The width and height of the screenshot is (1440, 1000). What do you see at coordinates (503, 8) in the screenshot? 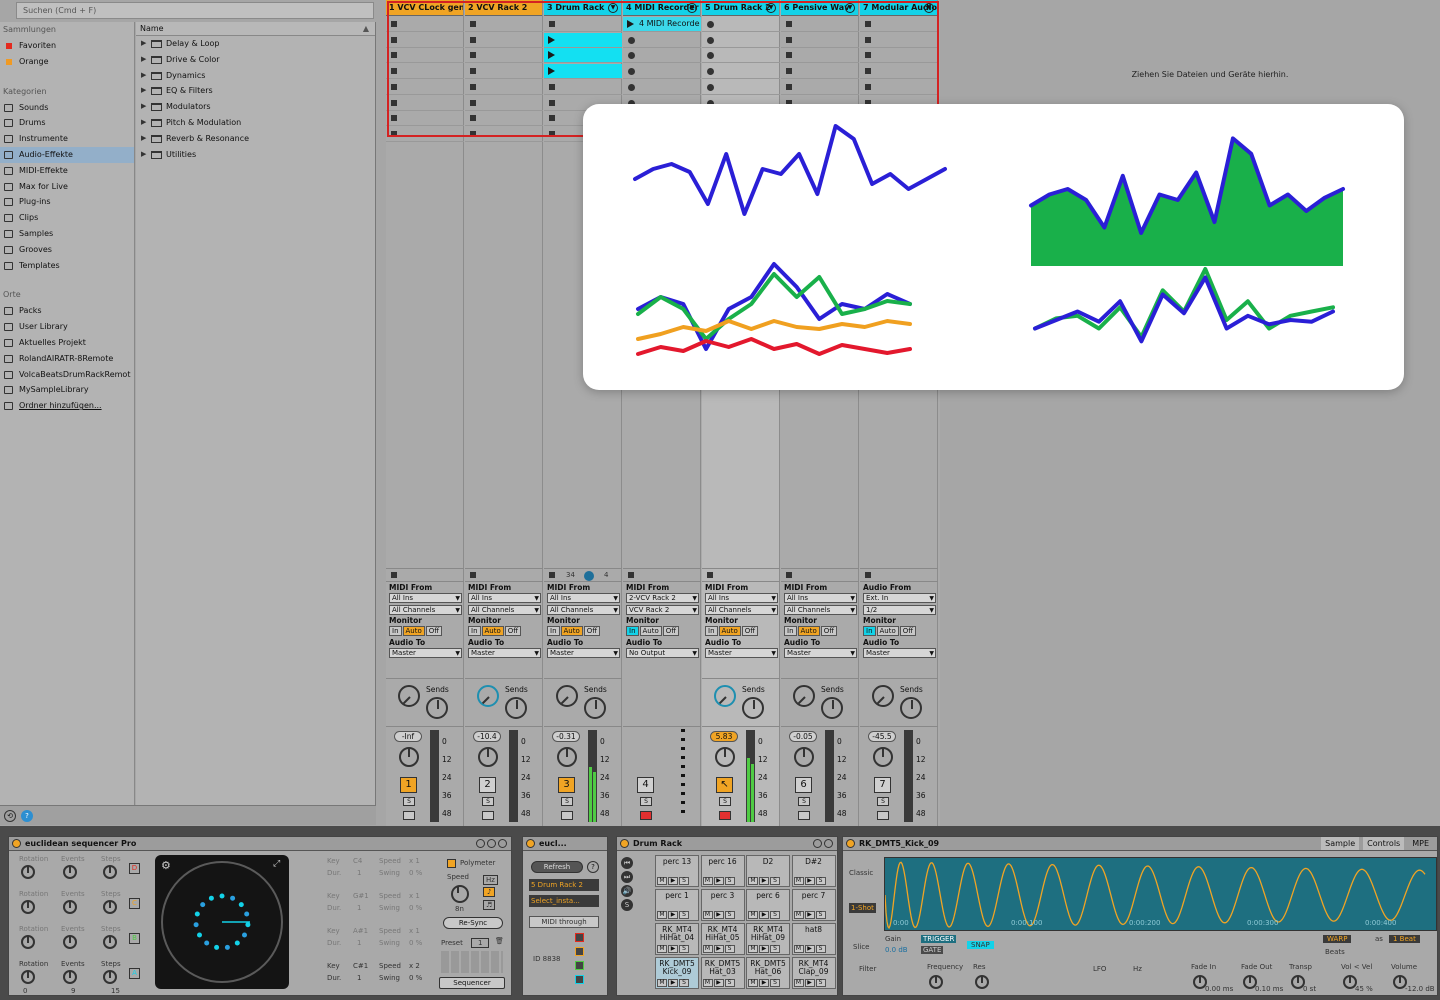
I see `track-header: 2 VCV Rack 2` at bounding box center [503, 8].